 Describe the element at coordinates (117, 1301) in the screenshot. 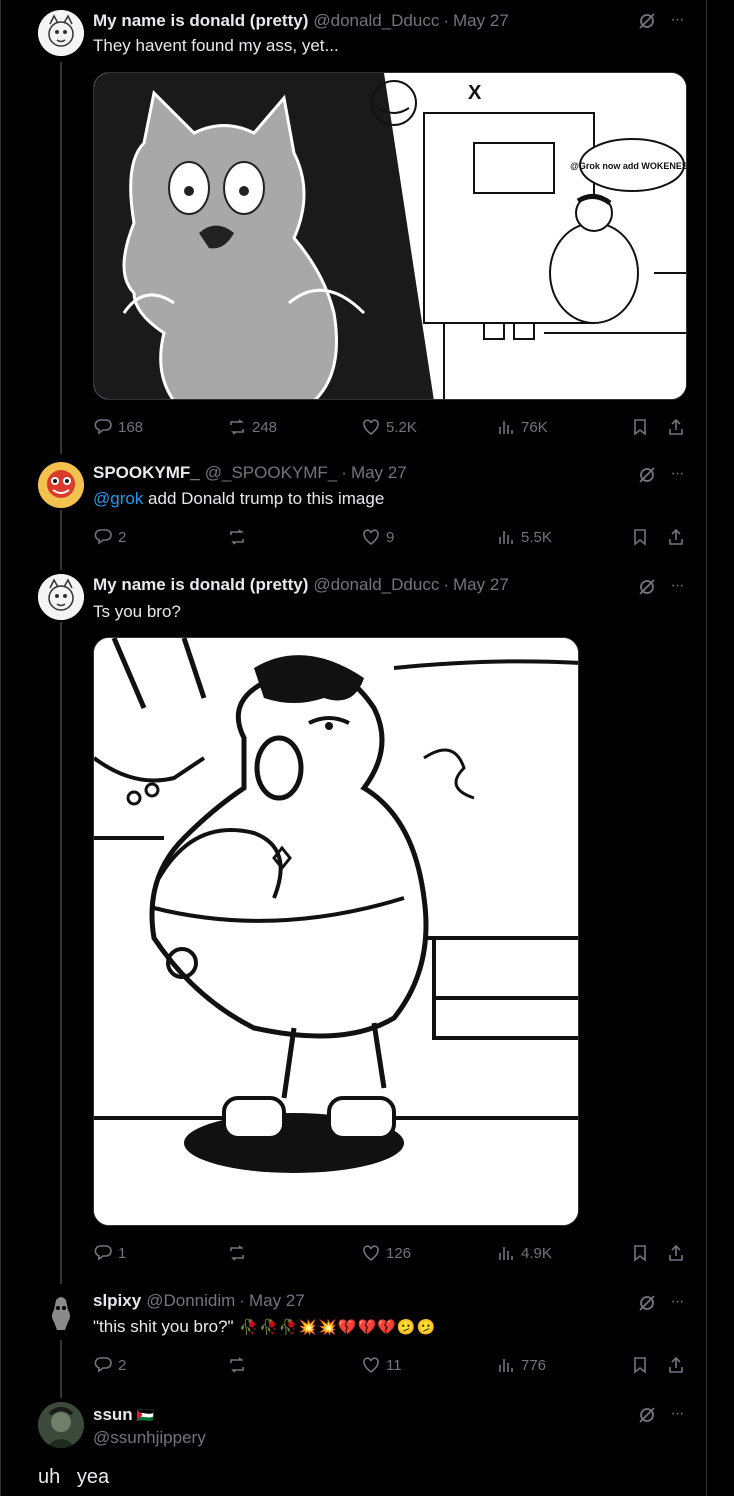

I see `display-name: slpixy` at that location.